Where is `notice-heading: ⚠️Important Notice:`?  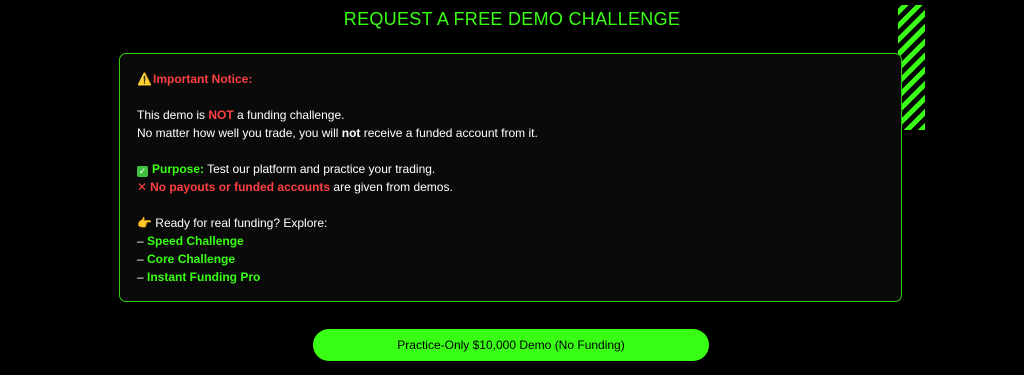 notice-heading: ⚠️Important Notice: is located at coordinates (194, 79).